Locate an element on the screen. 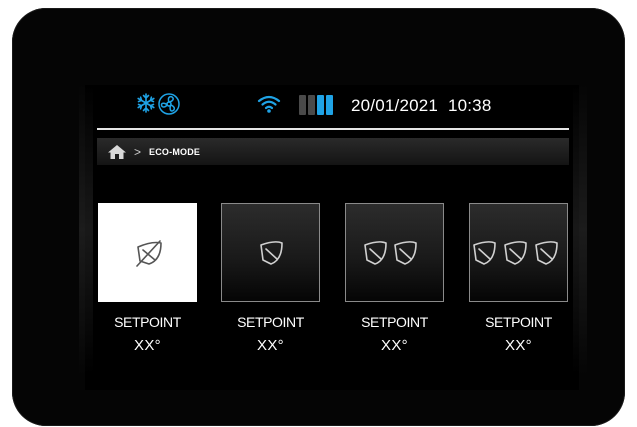  battery-icon is located at coordinates (316, 105).